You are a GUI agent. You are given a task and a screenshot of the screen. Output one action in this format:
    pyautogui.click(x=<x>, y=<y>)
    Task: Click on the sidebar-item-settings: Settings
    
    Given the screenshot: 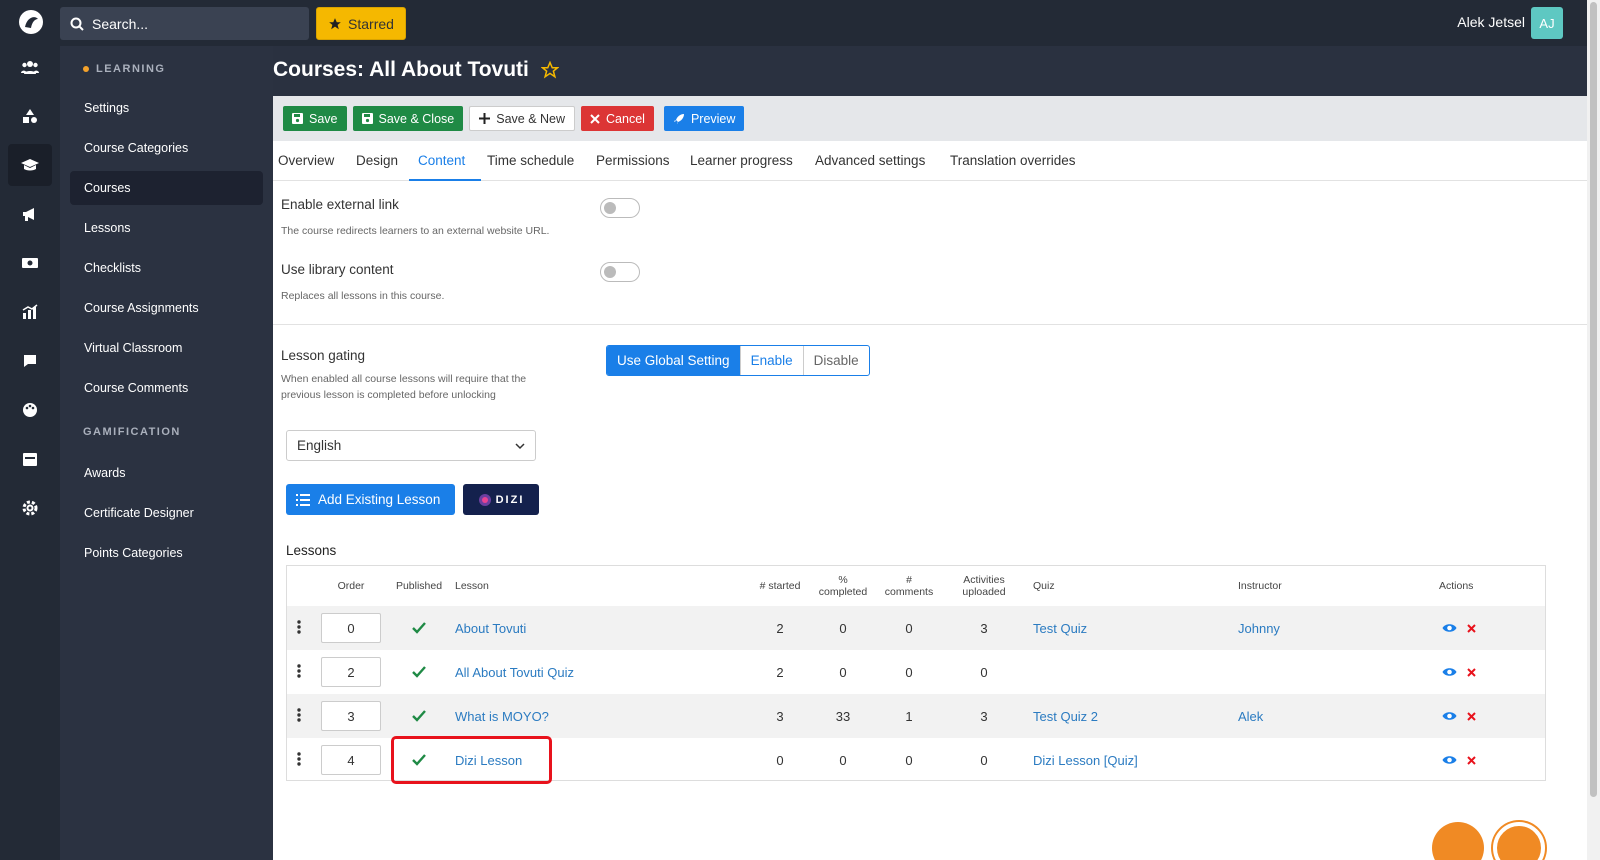 What is the action you would take?
    pyautogui.click(x=166, y=108)
    